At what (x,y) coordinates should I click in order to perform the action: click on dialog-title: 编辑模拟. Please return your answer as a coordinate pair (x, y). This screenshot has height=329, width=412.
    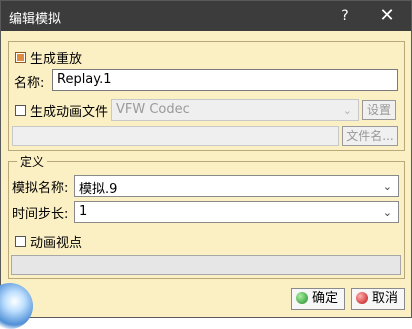
    Looking at the image, I should click on (35, 19).